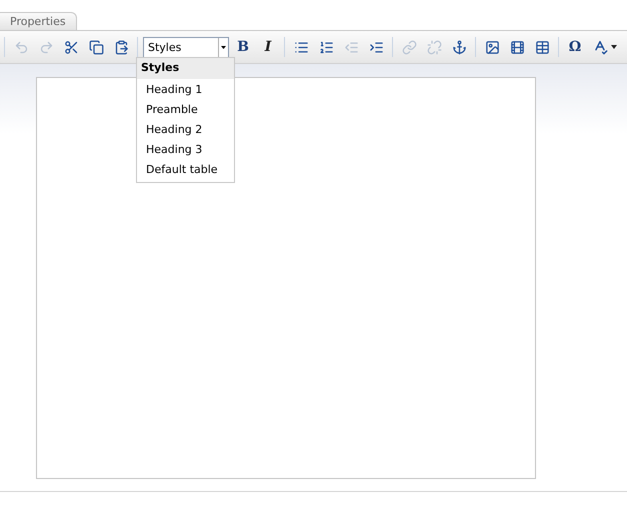  What do you see at coordinates (376, 47) in the screenshot?
I see `indent-icon` at bounding box center [376, 47].